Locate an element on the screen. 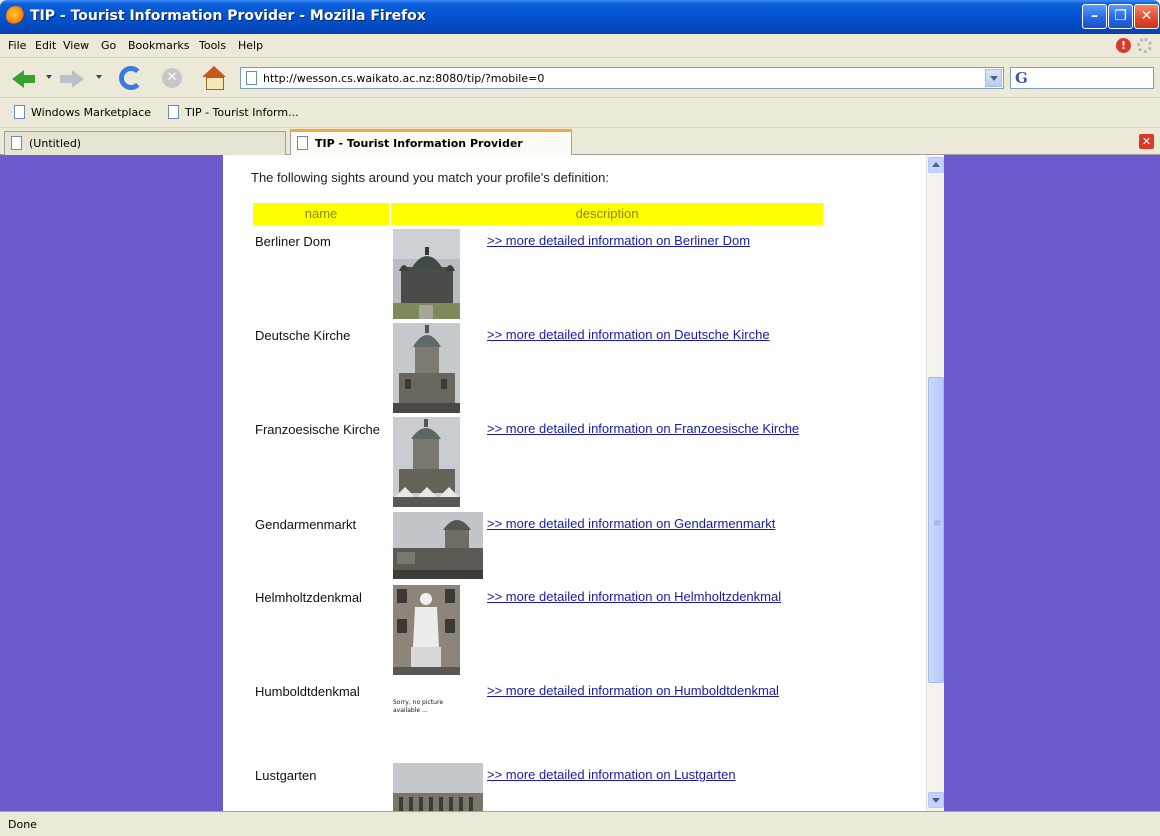  close-tab-button: ✕ is located at coordinates (1146, 141).